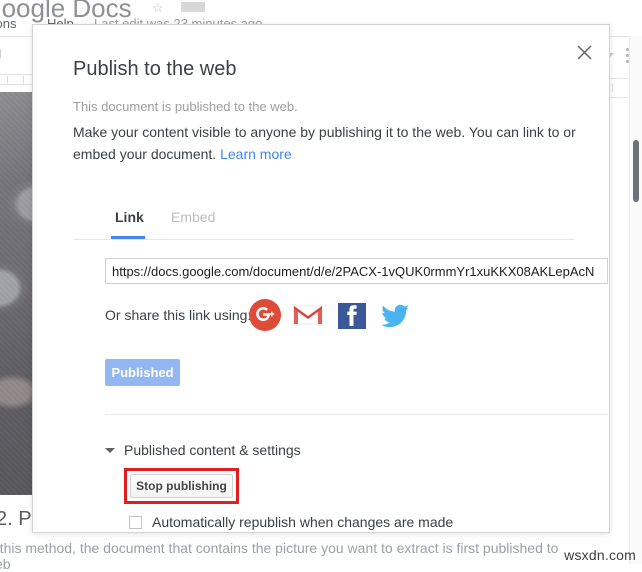 The width and height of the screenshot is (642, 572). Describe the element at coordinates (110, 450) in the screenshot. I see `caret-down-icon` at that location.